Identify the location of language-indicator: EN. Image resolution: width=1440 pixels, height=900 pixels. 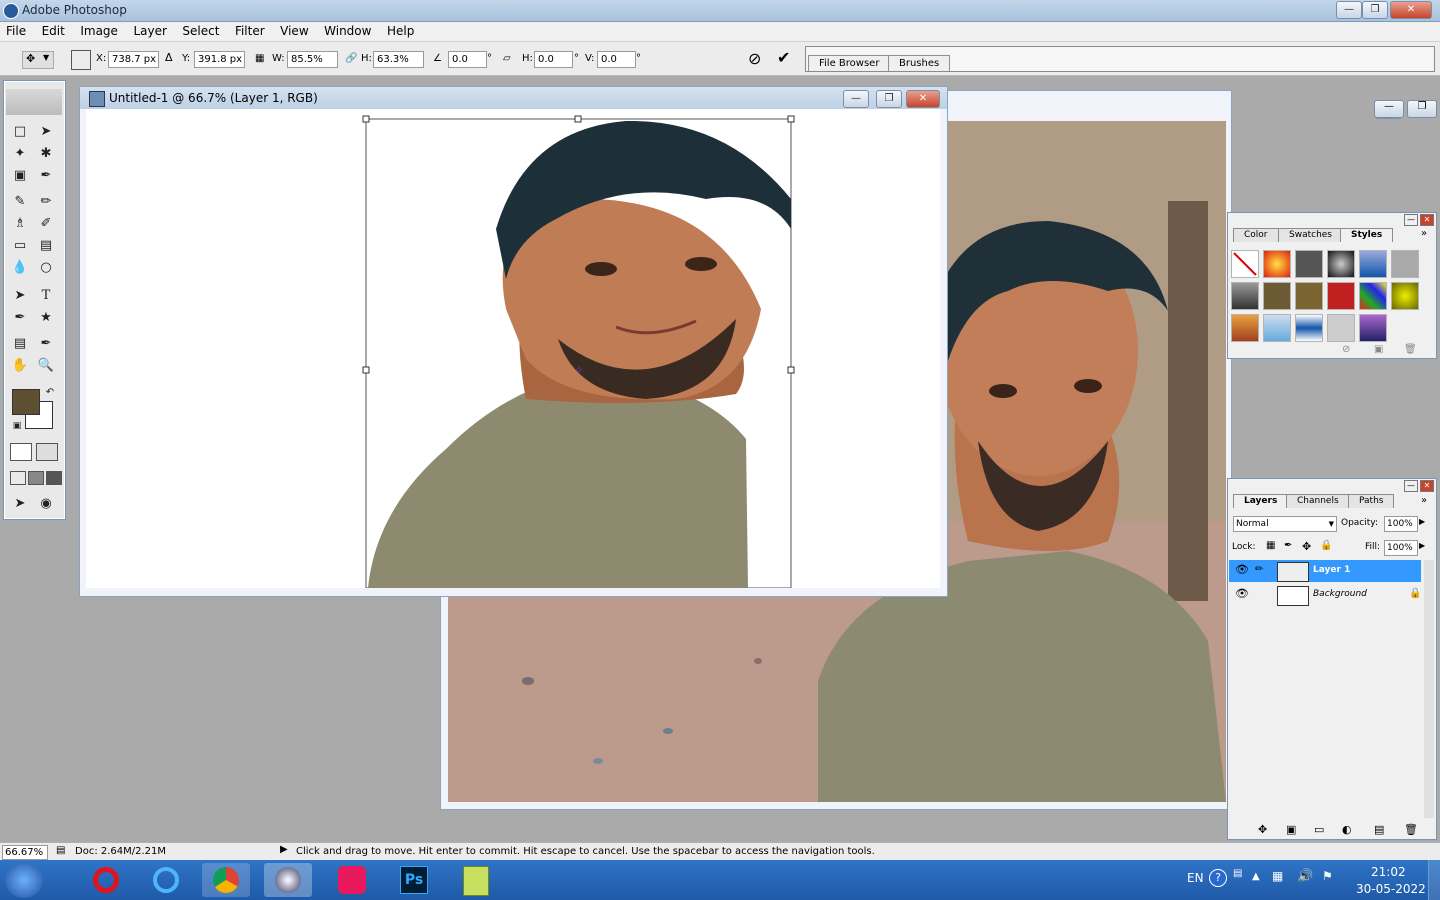
(1195, 878).